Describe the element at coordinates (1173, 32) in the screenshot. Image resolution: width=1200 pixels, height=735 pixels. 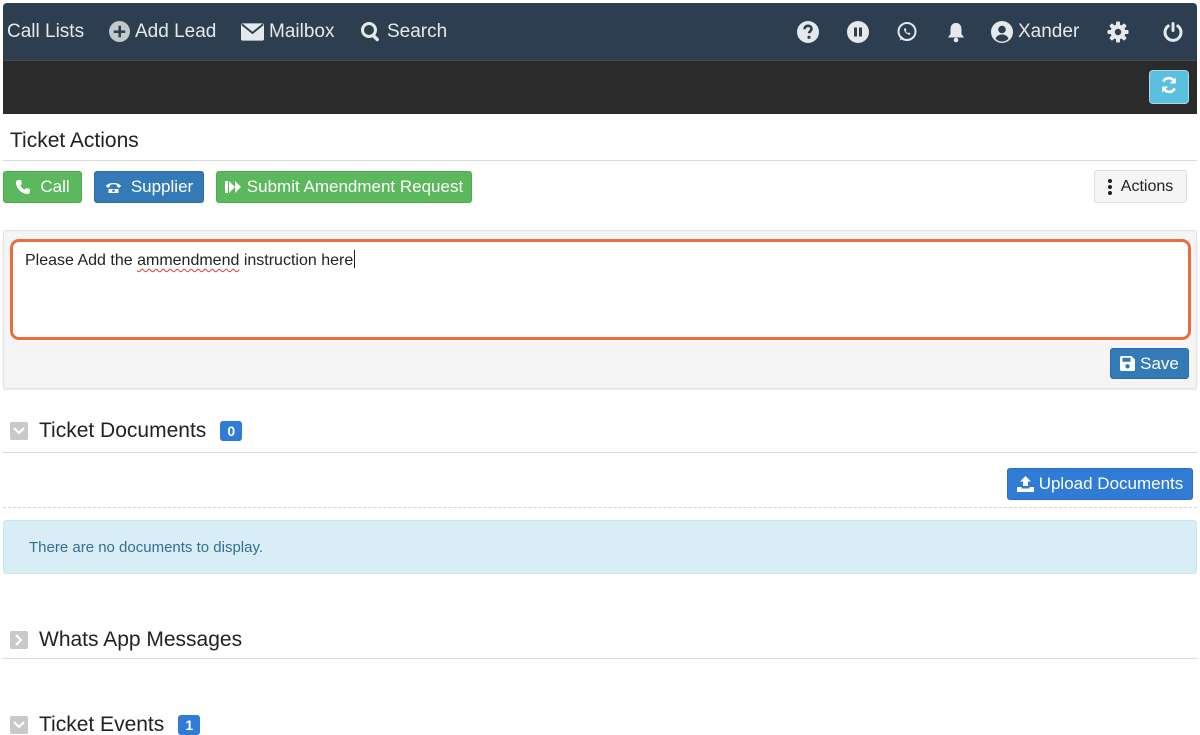
I see `power-icon` at that location.